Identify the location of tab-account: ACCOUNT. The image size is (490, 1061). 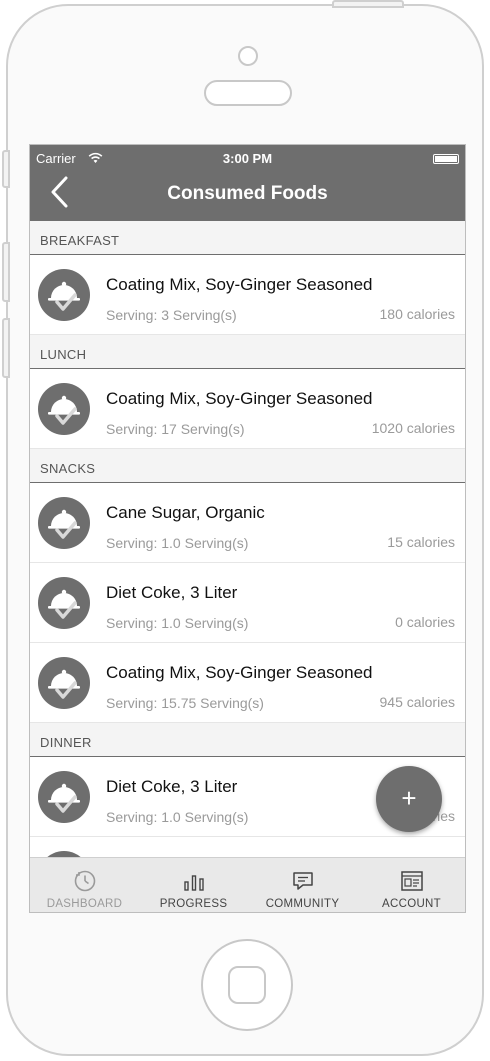
(411, 885).